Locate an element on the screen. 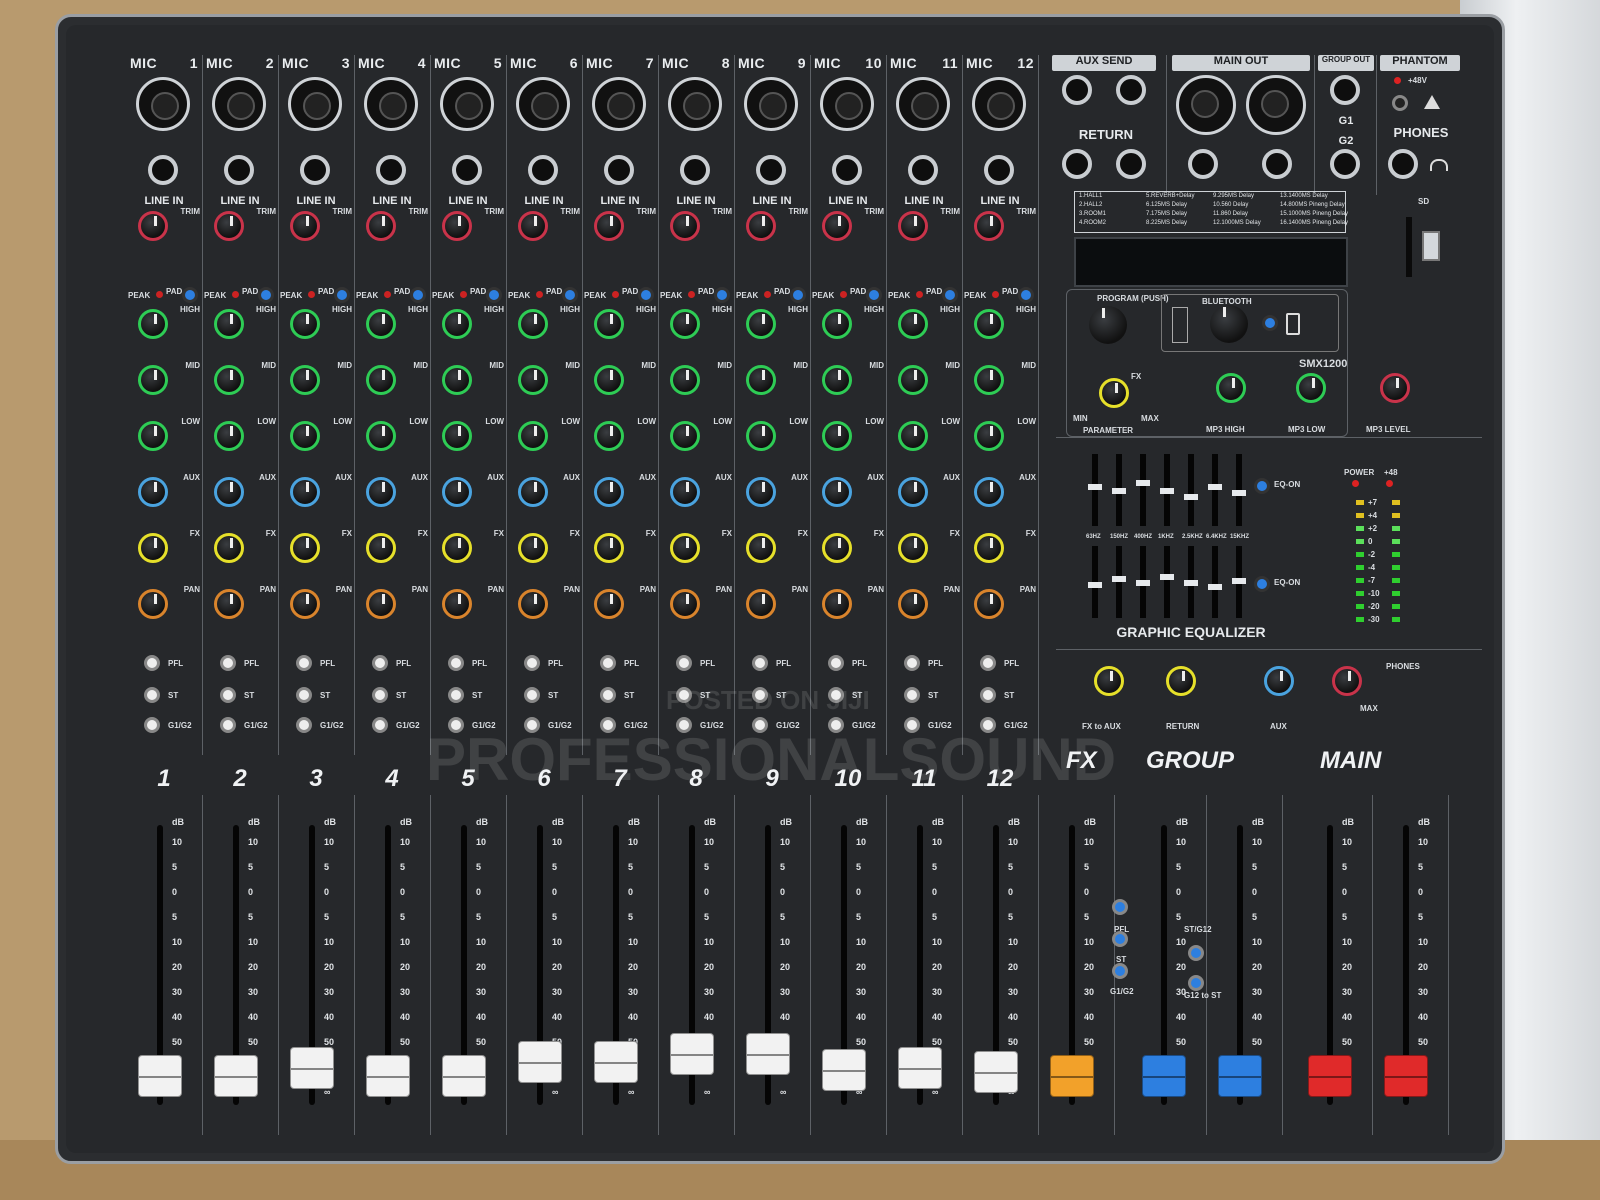 The width and height of the screenshot is (1600, 1200). mp3-high-knob is located at coordinates (1231, 388).